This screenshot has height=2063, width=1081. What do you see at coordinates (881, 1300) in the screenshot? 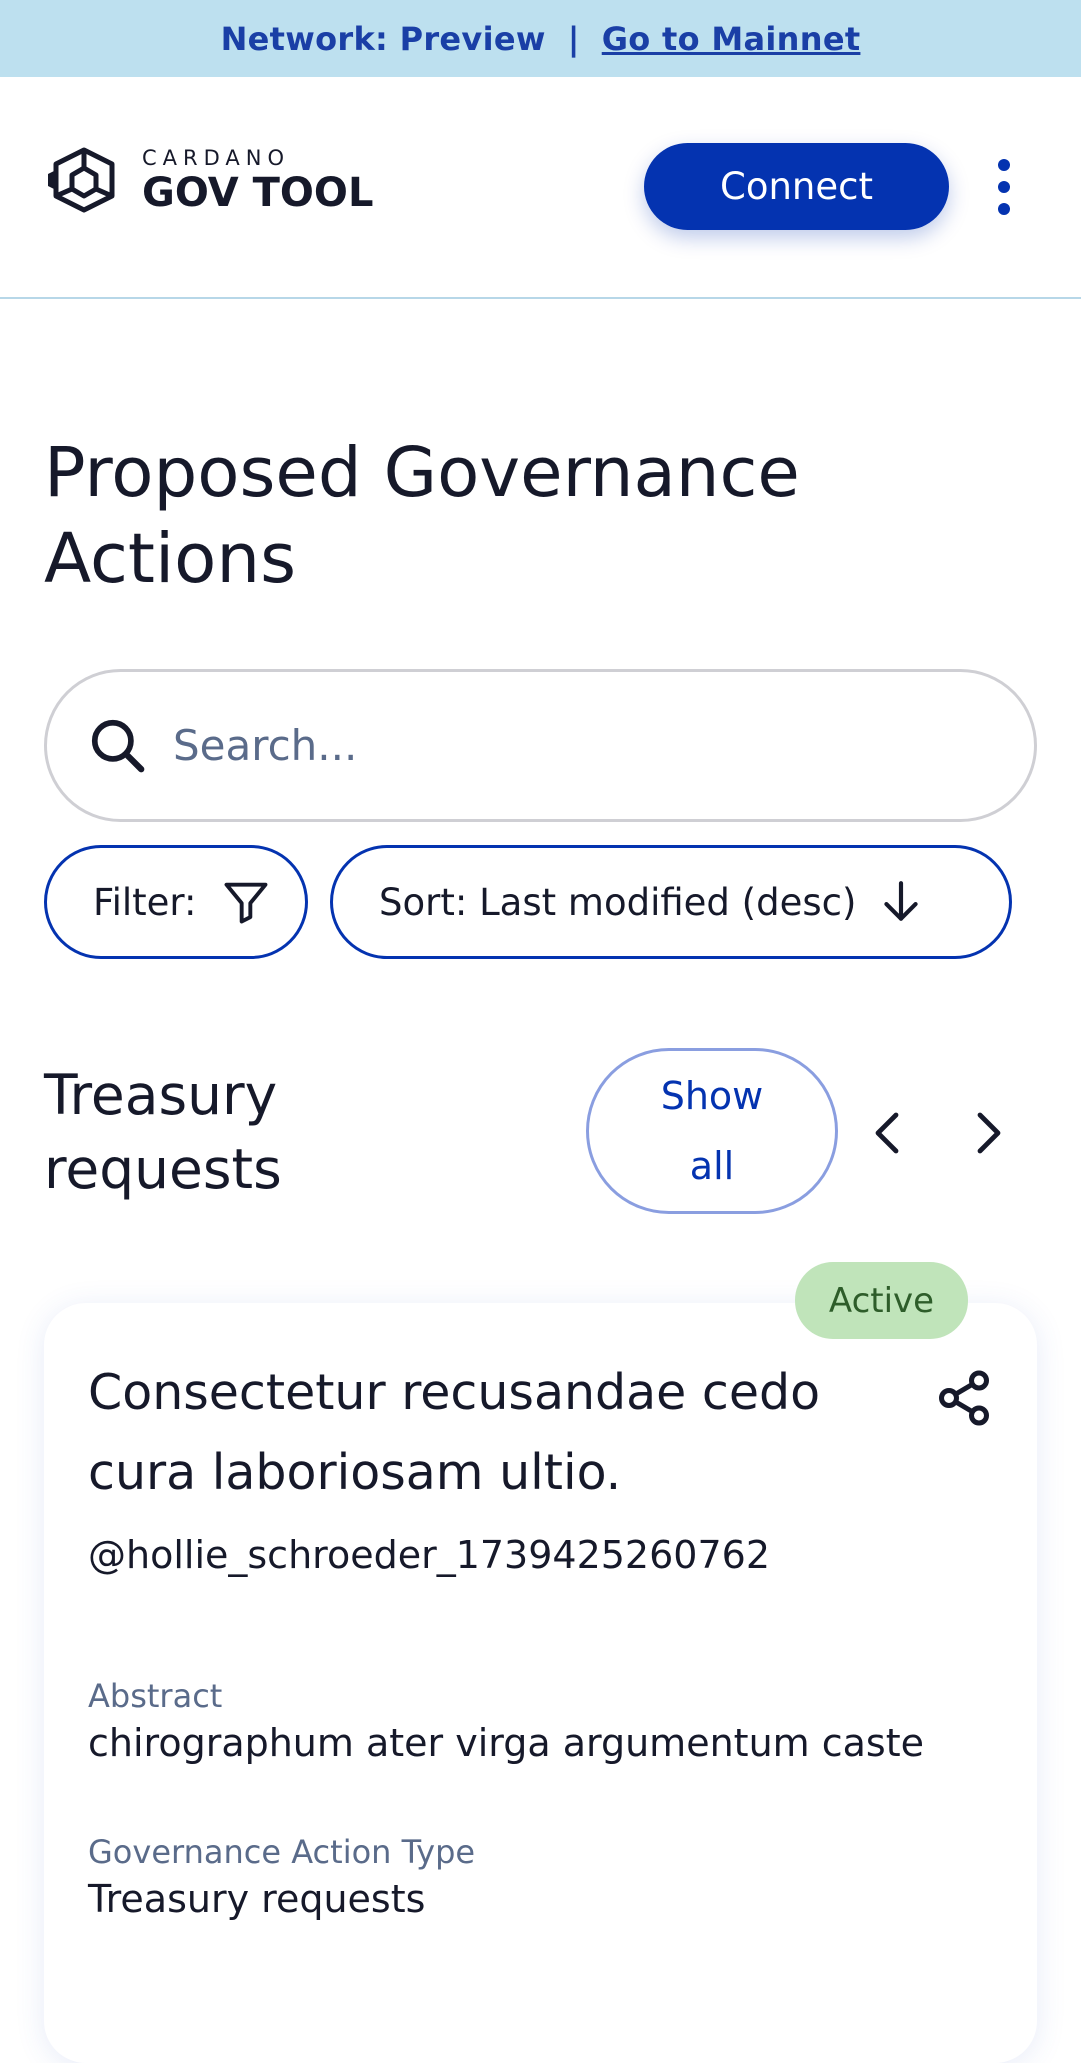
I see `status-badge: Active` at bounding box center [881, 1300].